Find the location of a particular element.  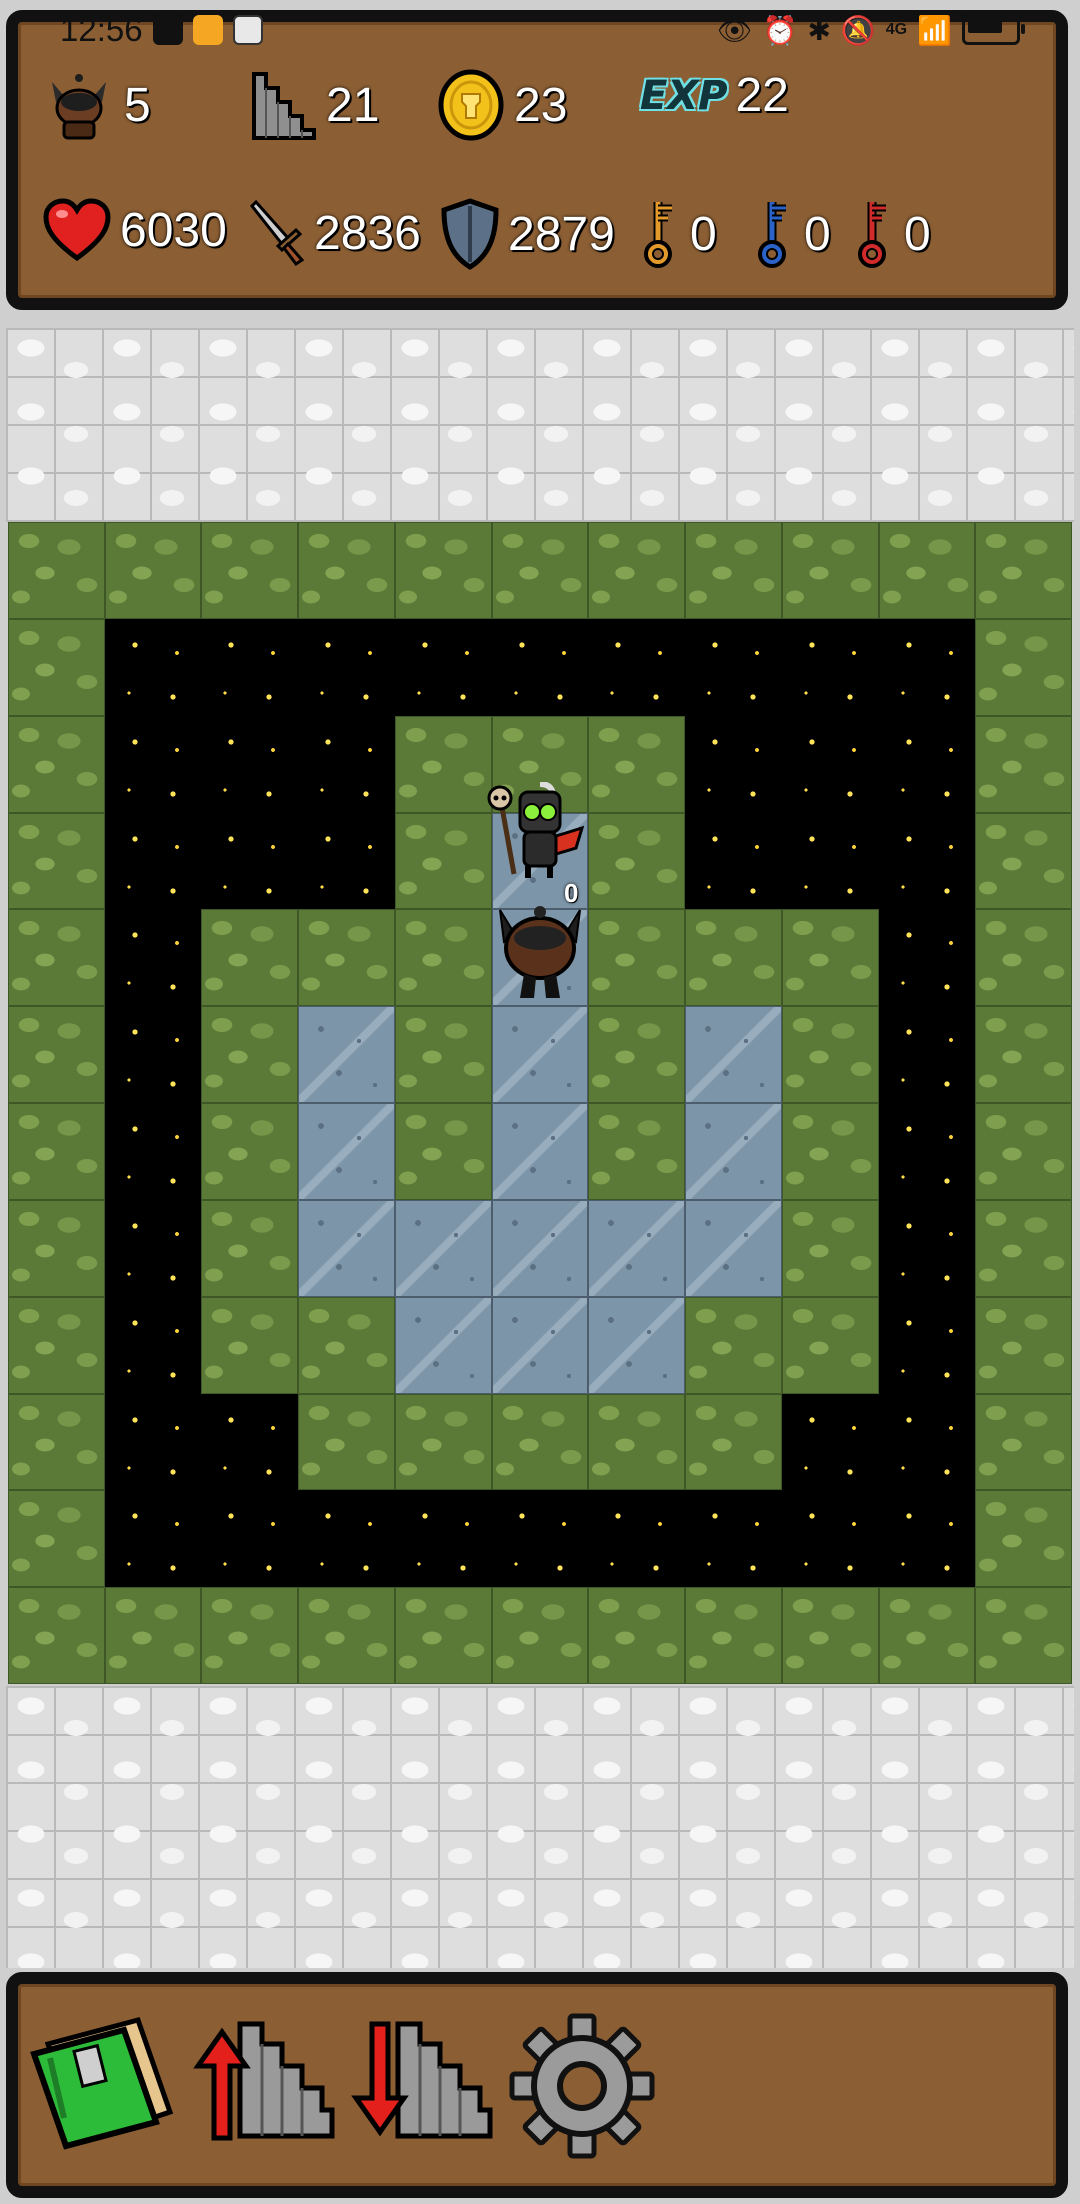

skeleton-knight-monster is located at coordinates (535, 834).